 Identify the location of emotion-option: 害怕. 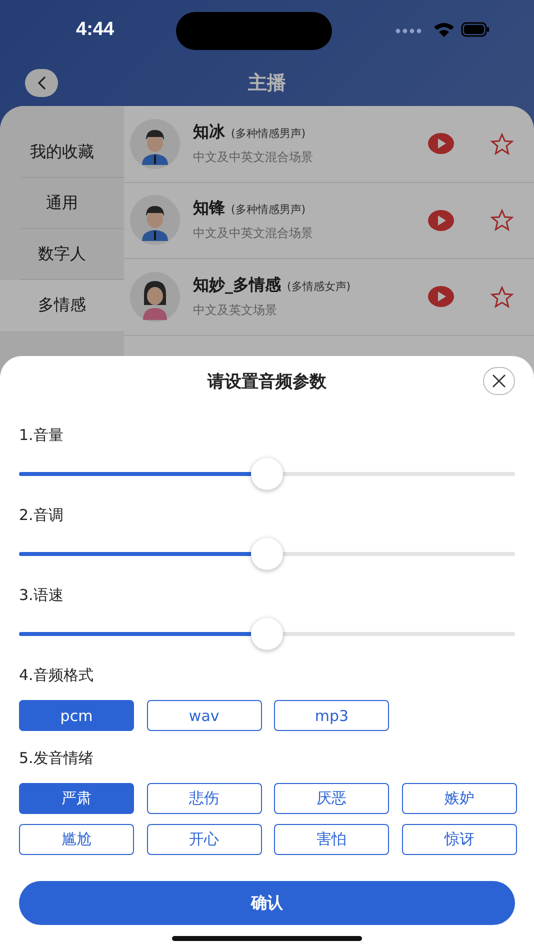
(332, 839).